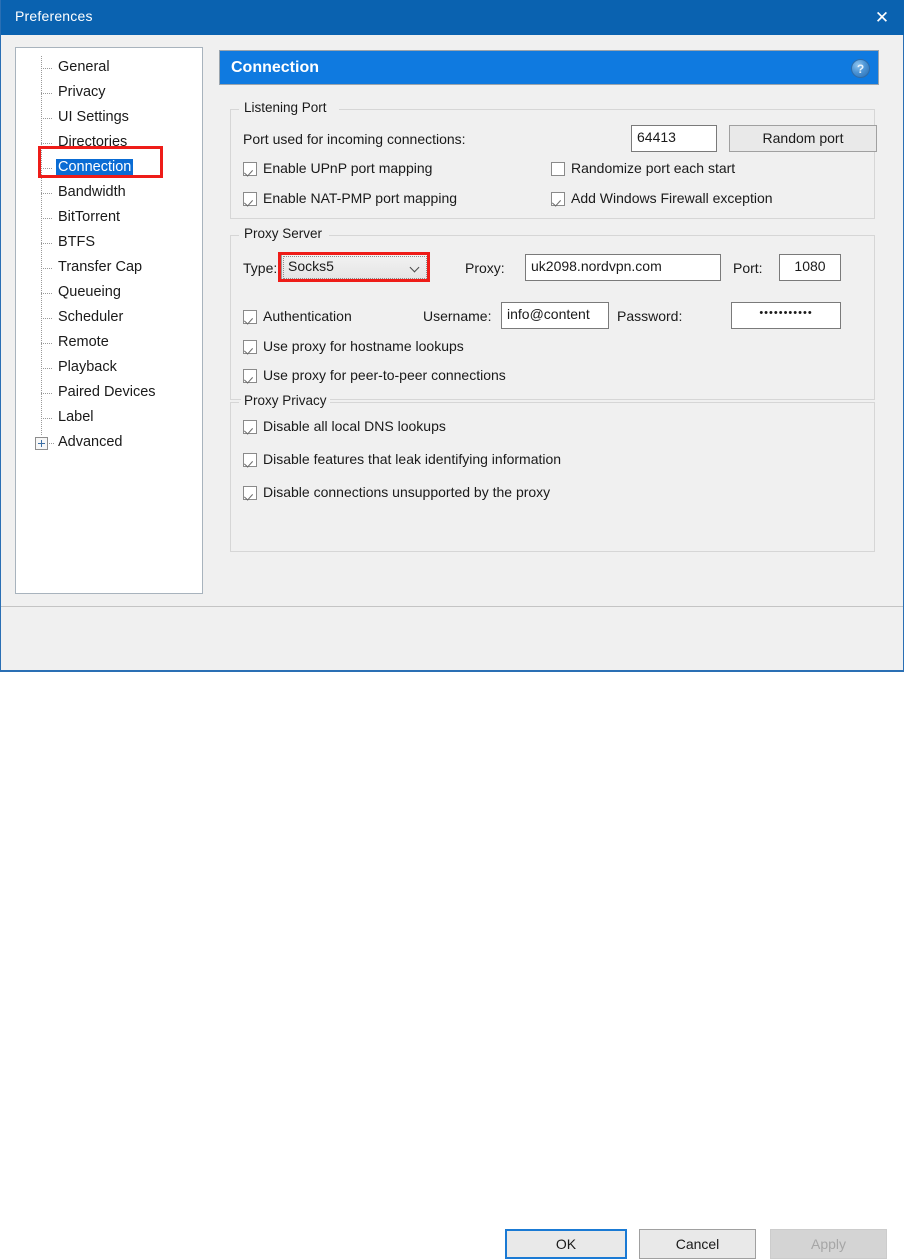  Describe the element at coordinates (285, 107) in the screenshot. I see `listening-port-group-label: Listening Port` at that location.